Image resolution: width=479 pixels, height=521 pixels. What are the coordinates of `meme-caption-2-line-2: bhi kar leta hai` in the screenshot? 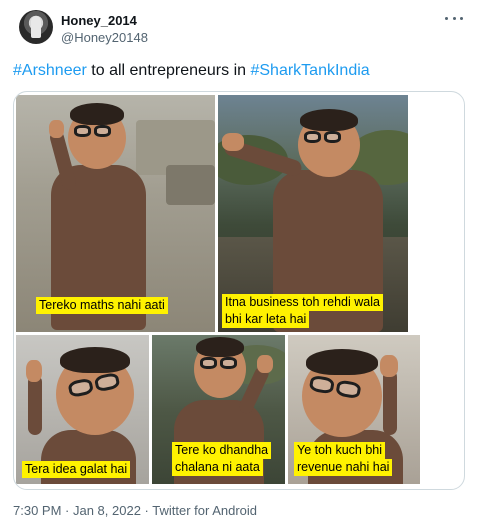 It's located at (266, 319).